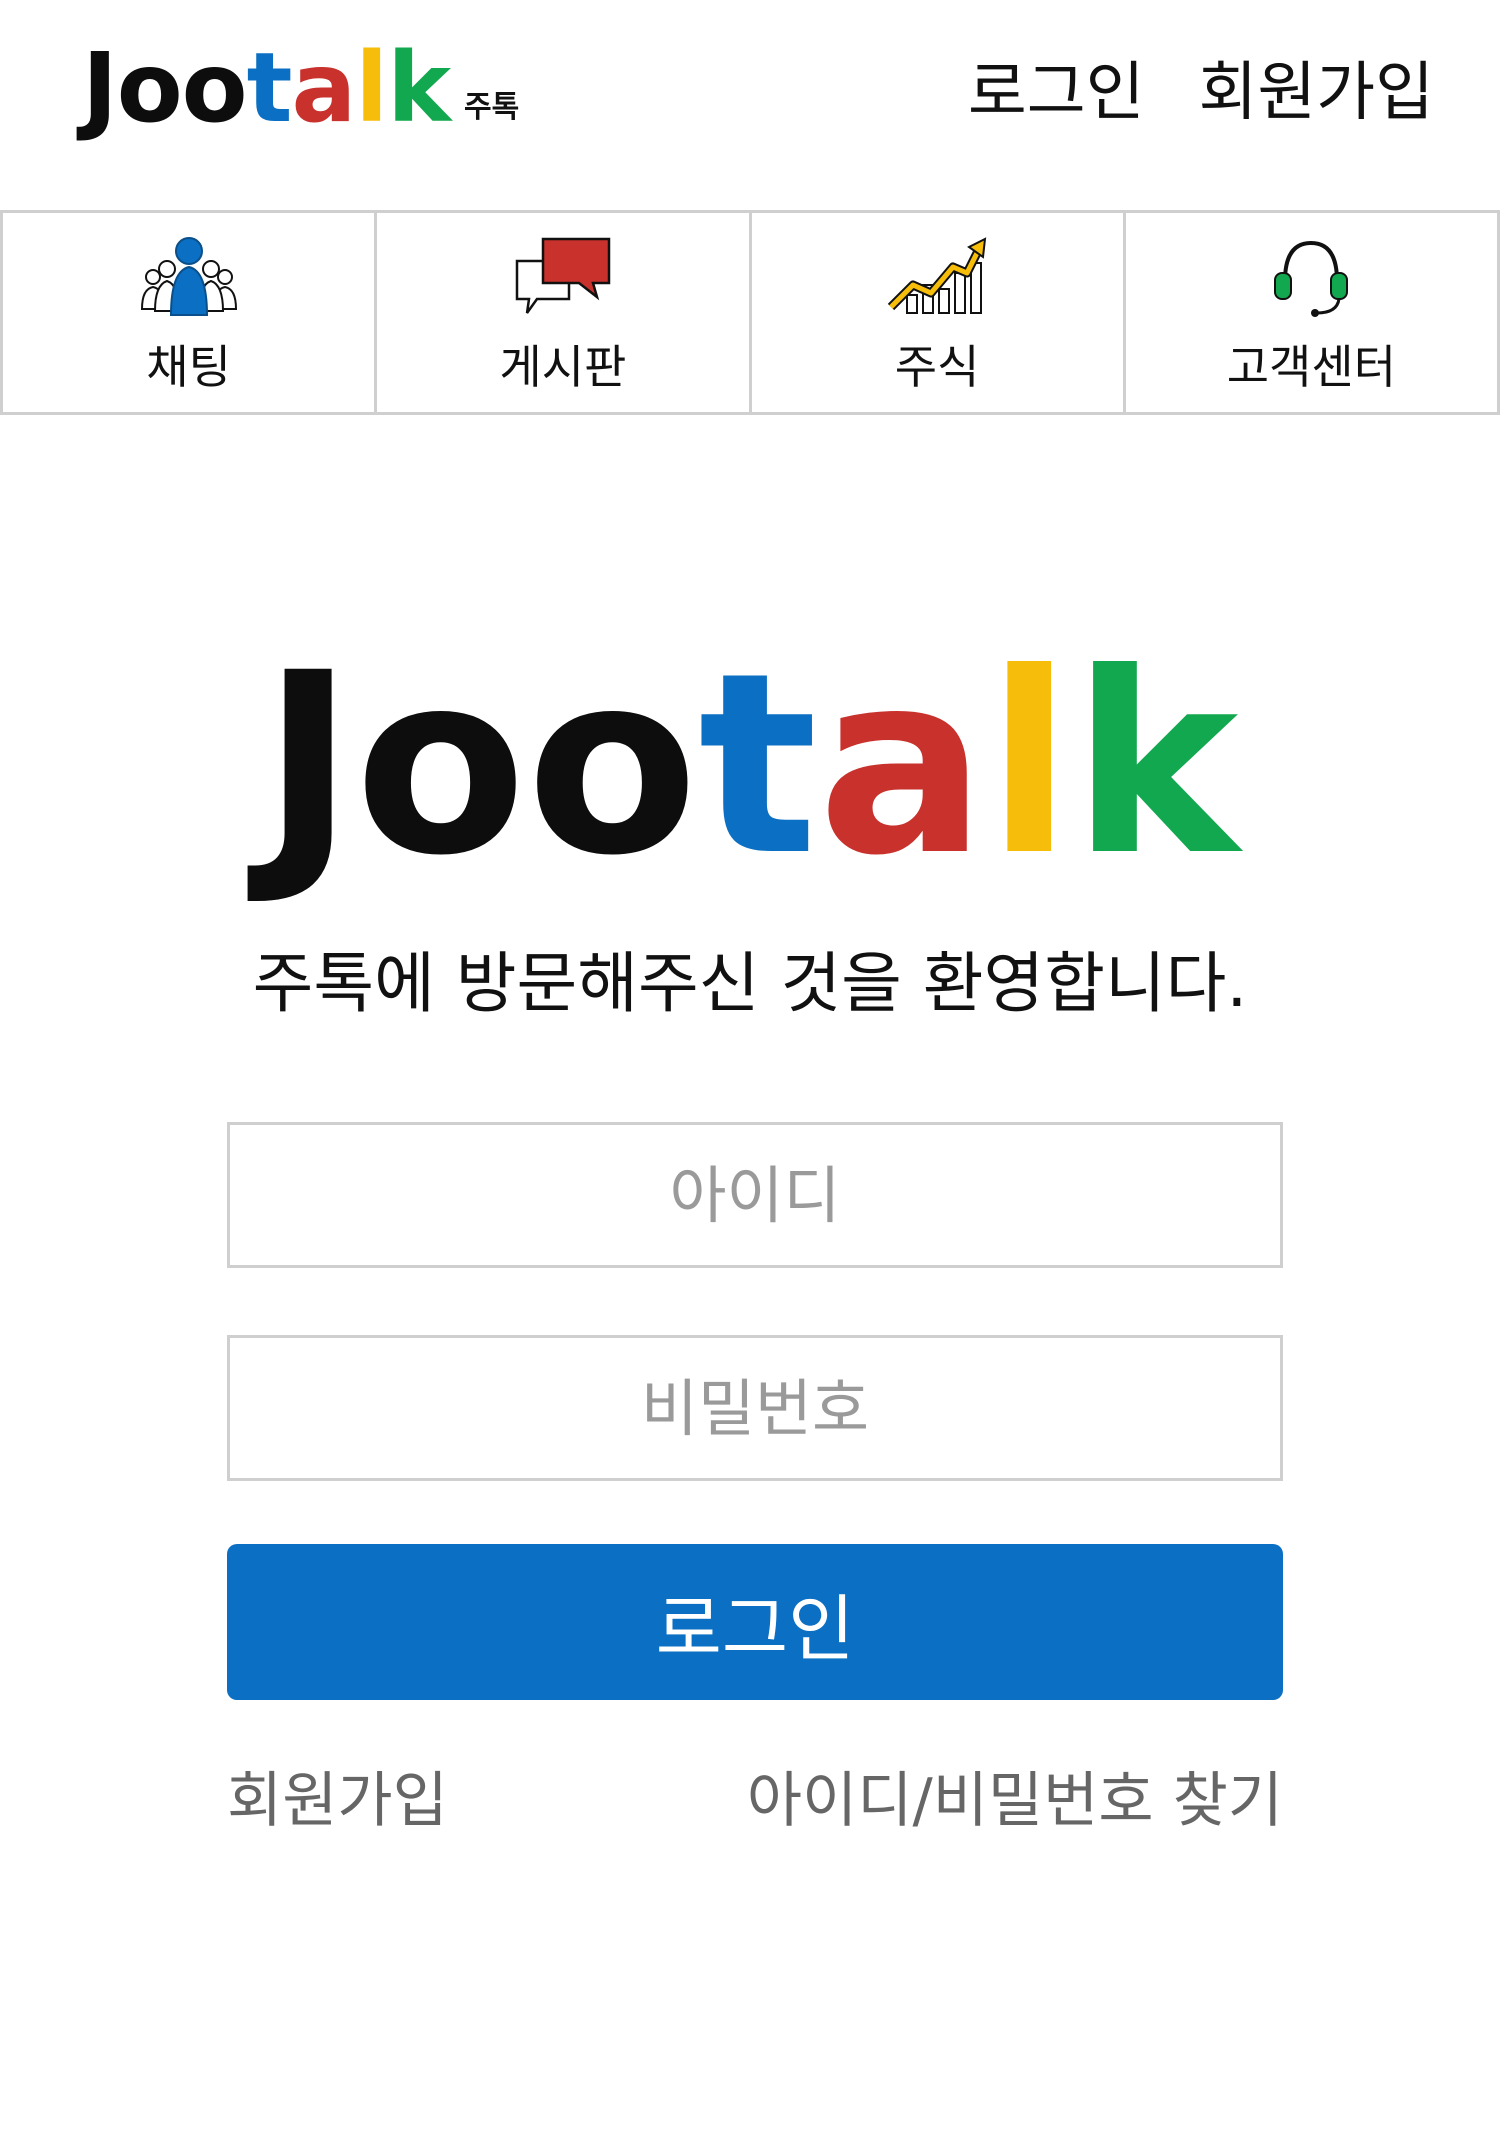 The image size is (1500, 2131). I want to click on logo-wordmark: Jootalk, so click(266, 88).